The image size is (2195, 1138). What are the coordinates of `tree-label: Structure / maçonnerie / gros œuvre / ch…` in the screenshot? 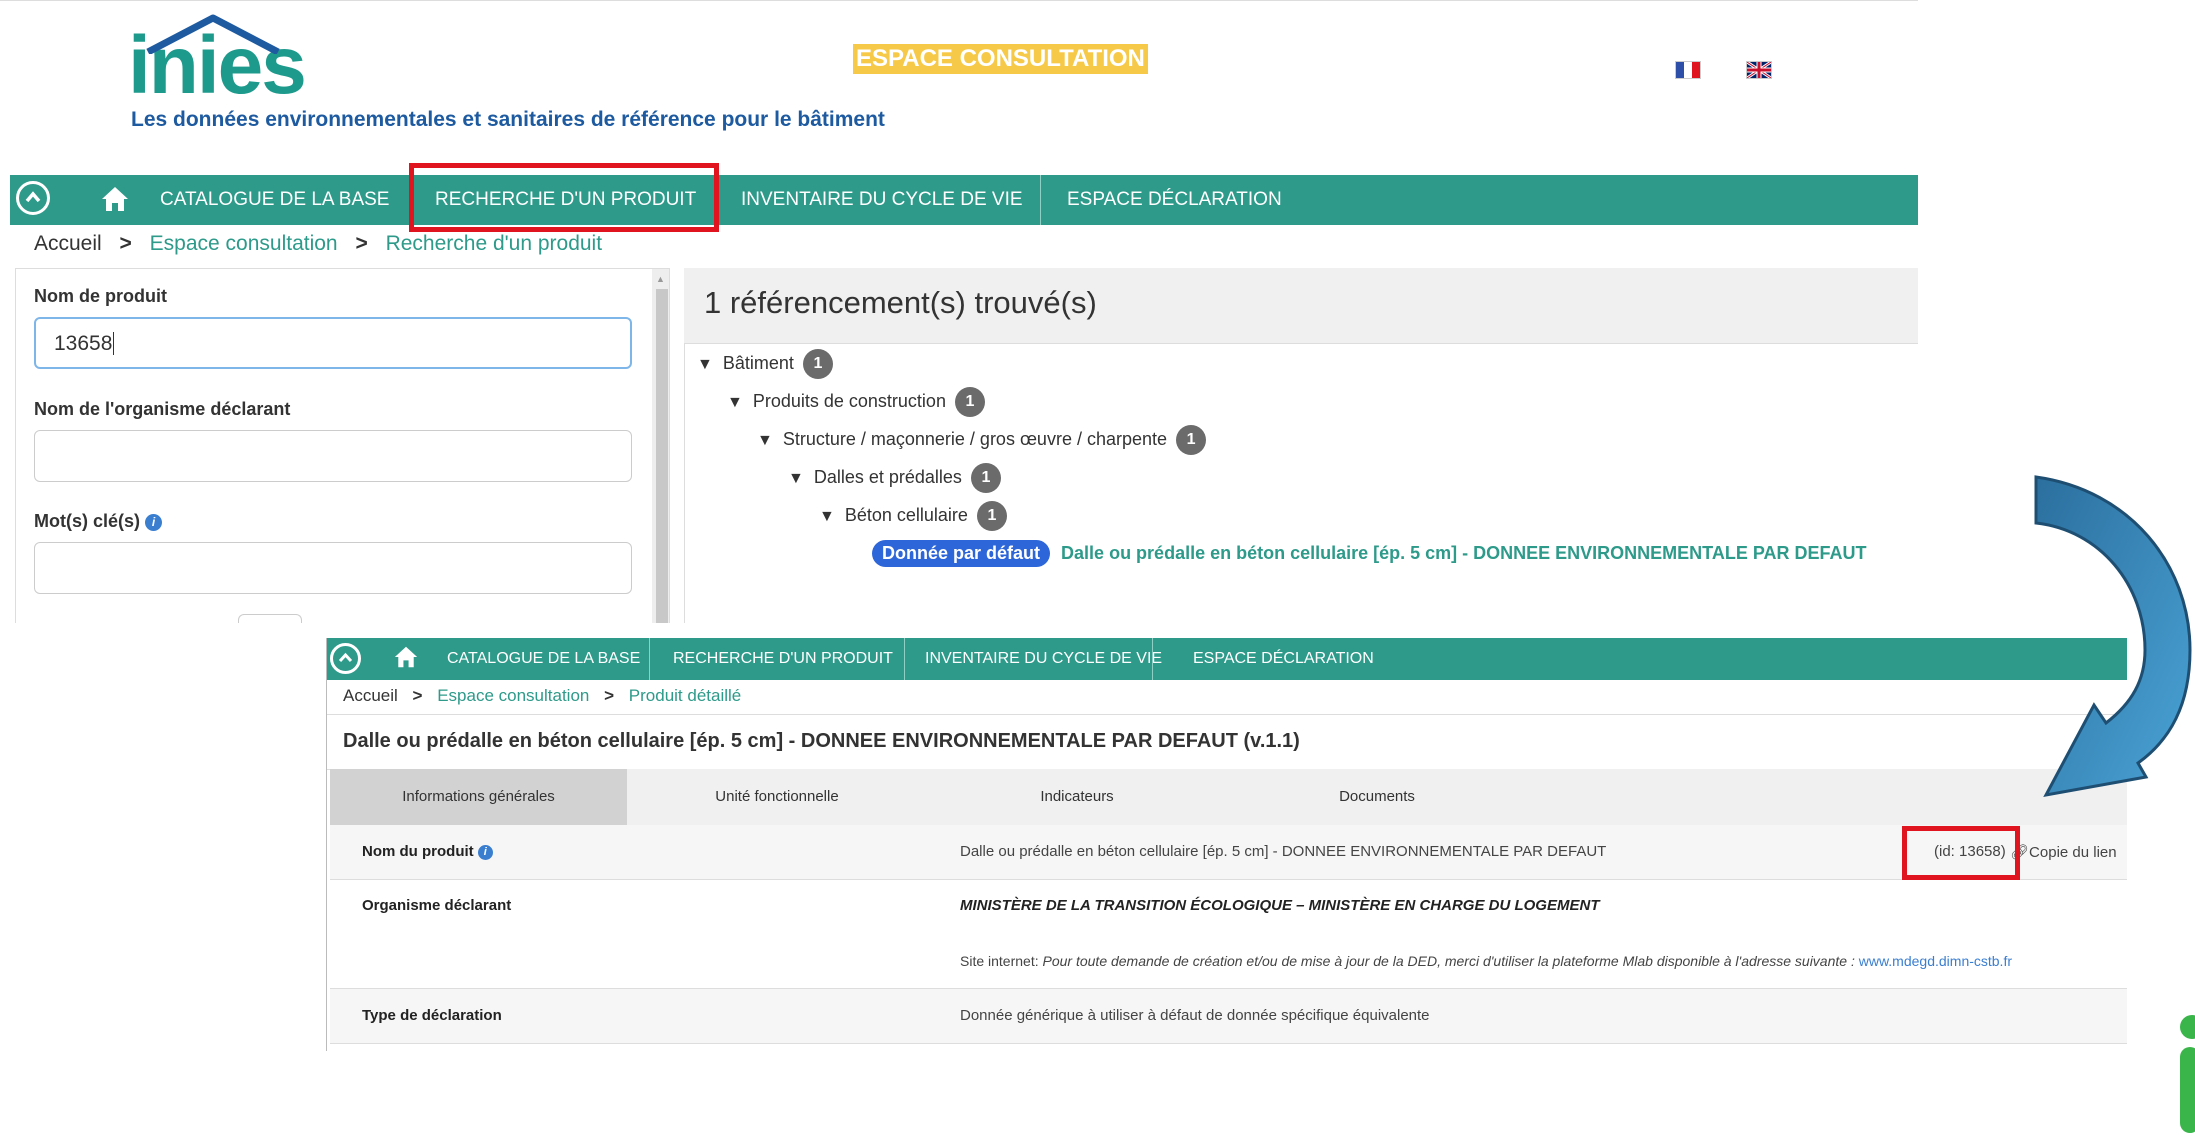 It's located at (975, 438).